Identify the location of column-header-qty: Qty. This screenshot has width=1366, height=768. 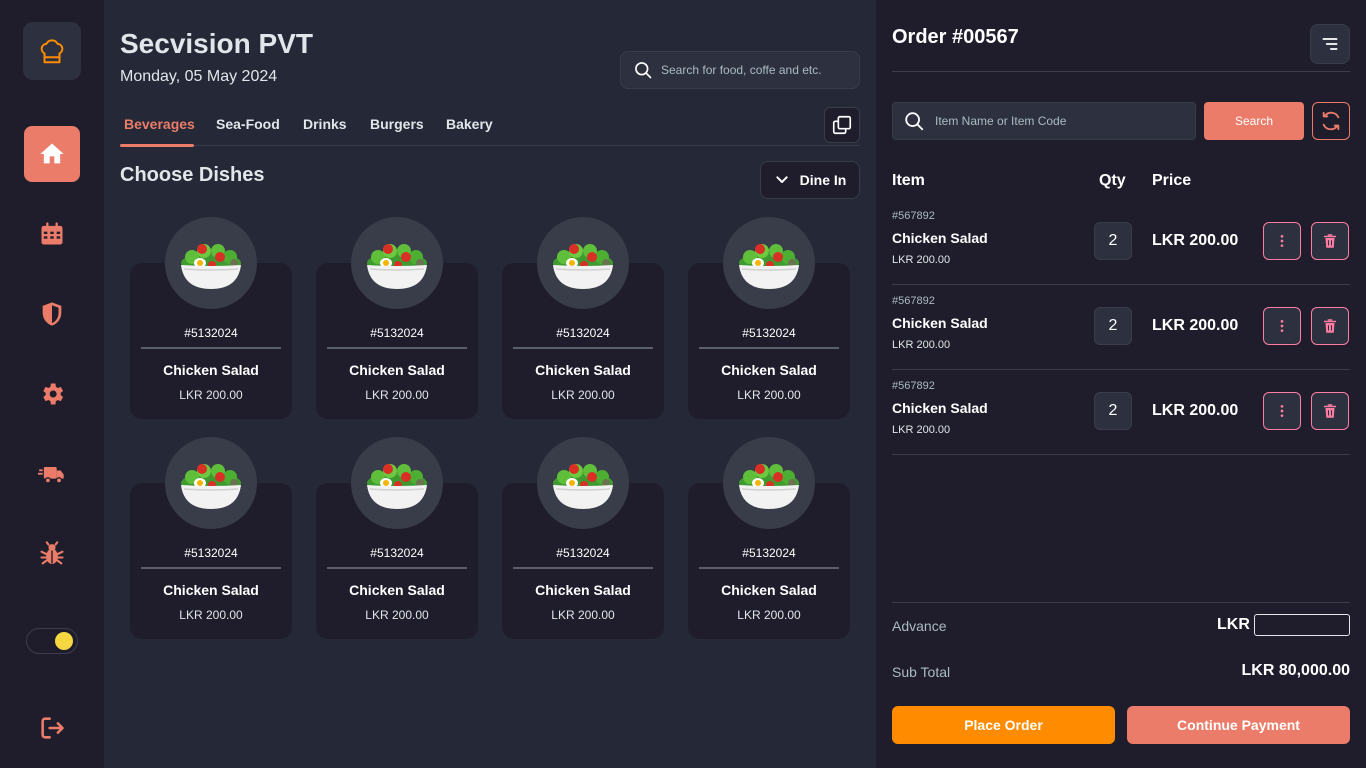
(1112, 180).